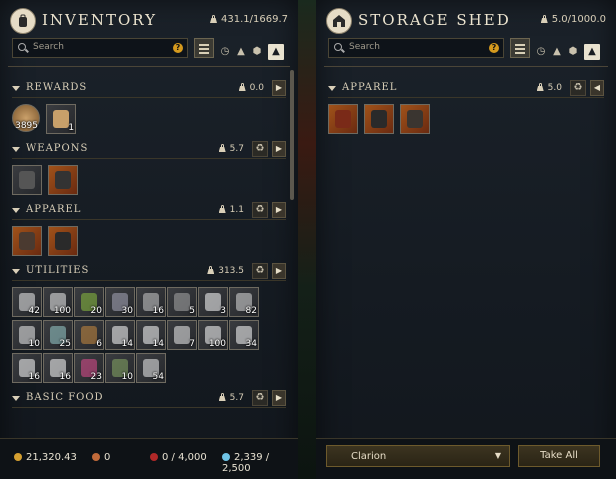 This screenshot has height=479, width=616. What do you see at coordinates (120, 302) in the screenshot?
I see `item-slot: 30` at bounding box center [120, 302].